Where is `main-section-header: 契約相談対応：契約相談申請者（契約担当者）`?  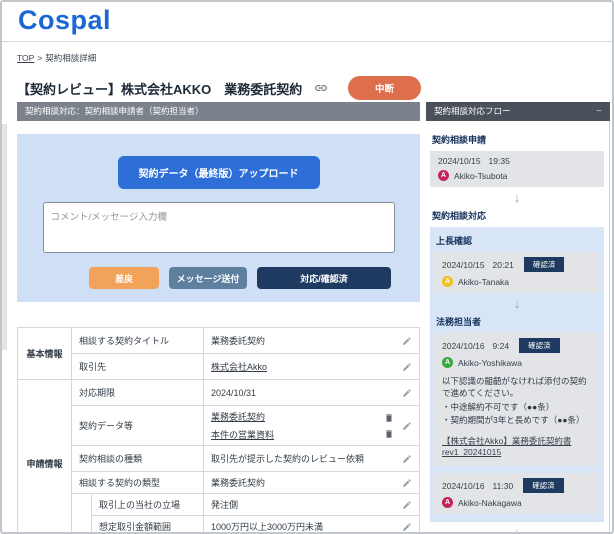 main-section-header: 契約相談対応：契約相談申請者（契約担当者） is located at coordinates (218, 111).